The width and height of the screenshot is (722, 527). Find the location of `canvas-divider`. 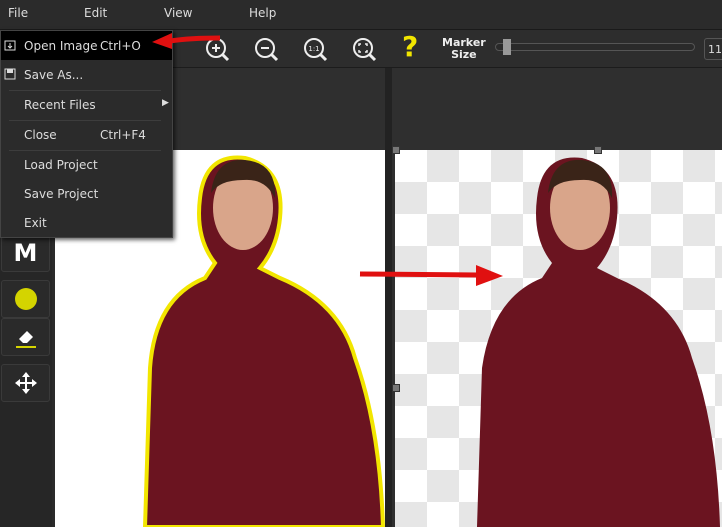

canvas-divider is located at coordinates (388, 297).